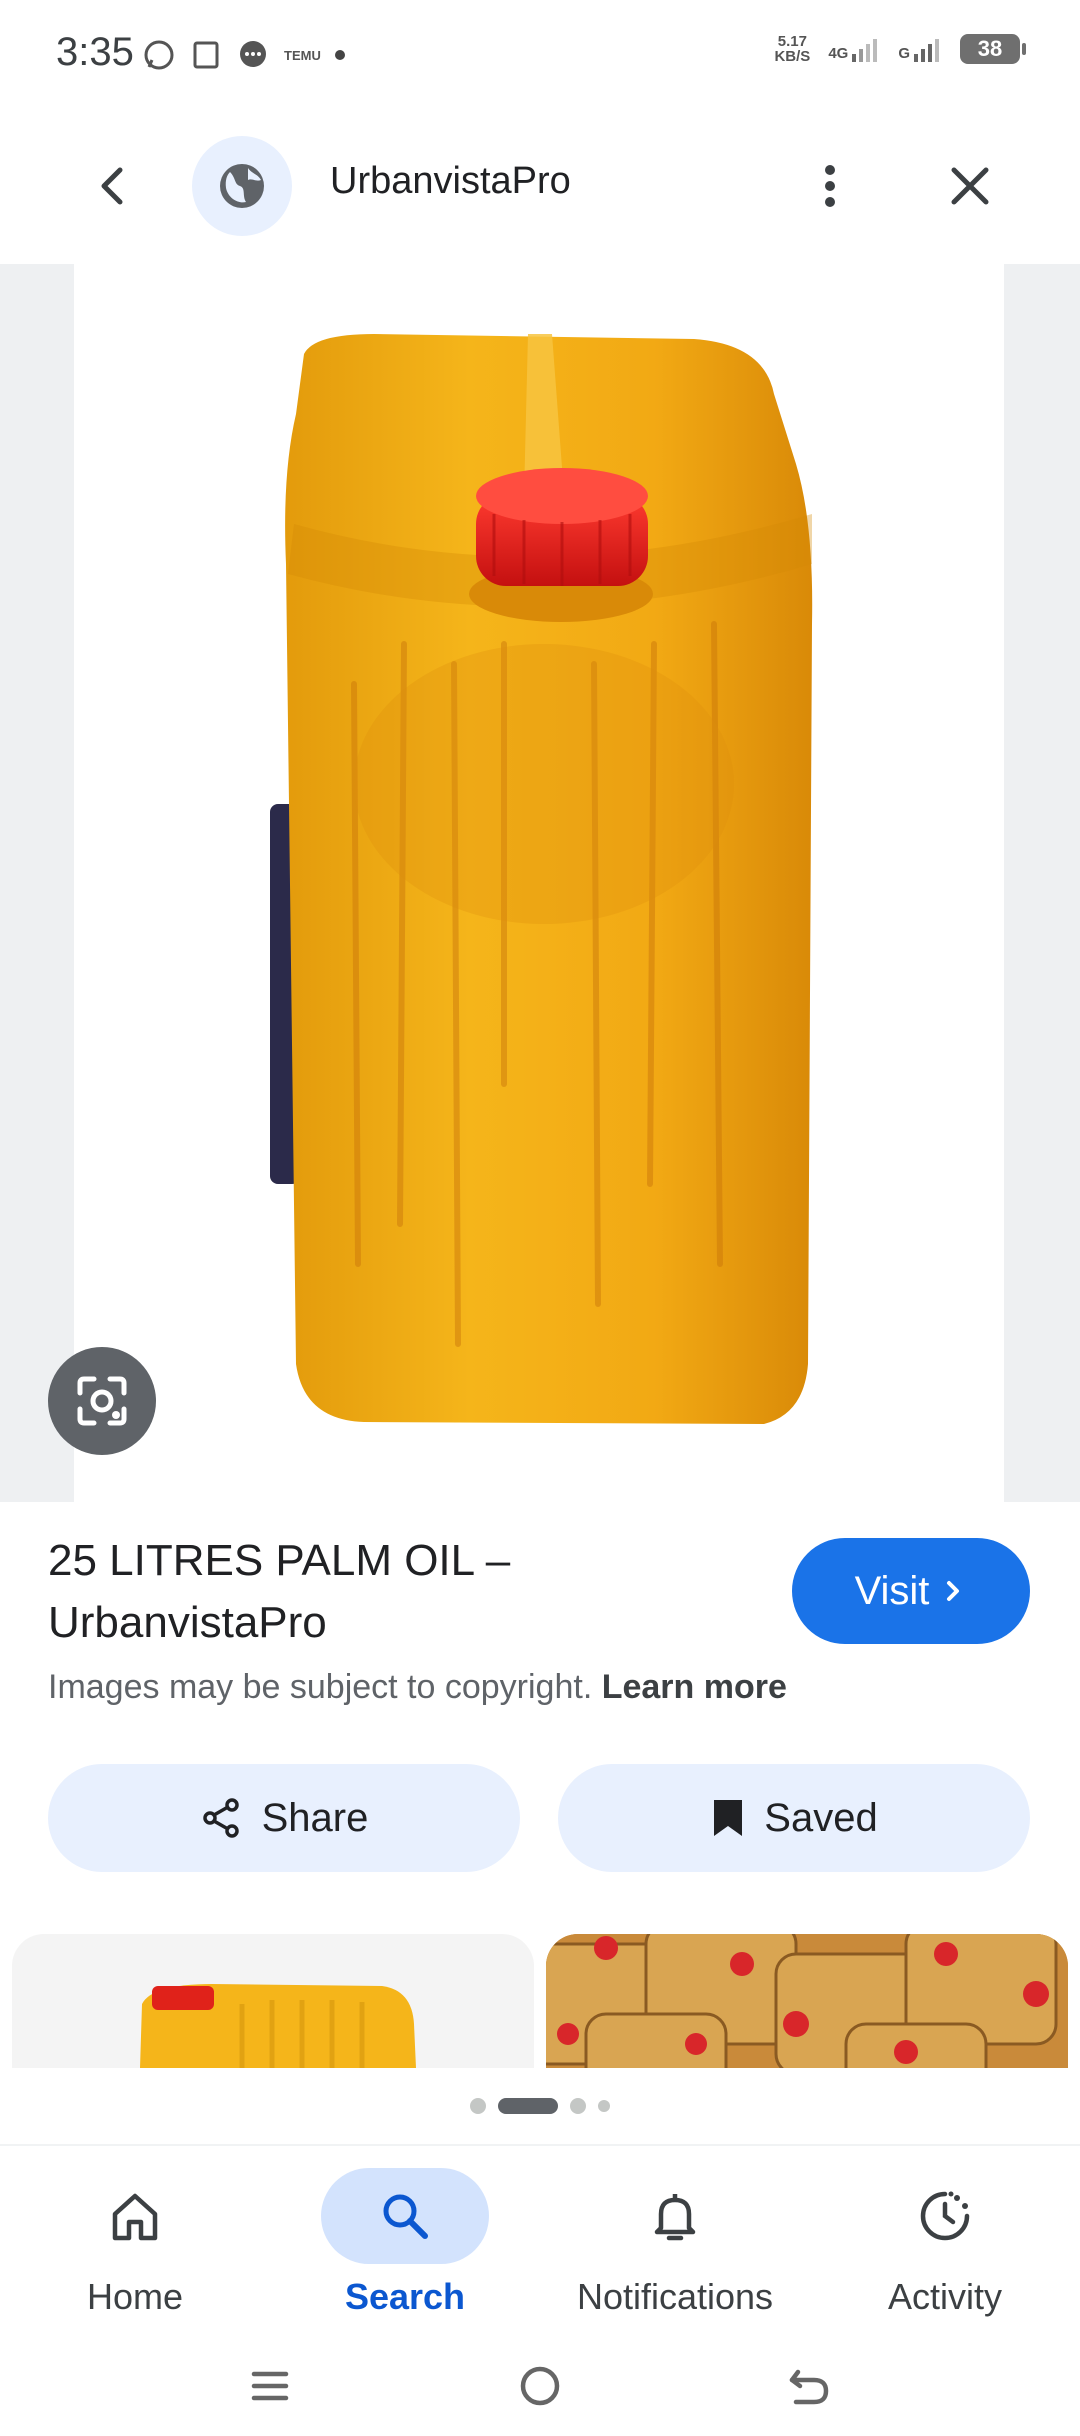 The height and width of the screenshot is (2436, 1080). I want to click on lens-icon, so click(102, 1401).